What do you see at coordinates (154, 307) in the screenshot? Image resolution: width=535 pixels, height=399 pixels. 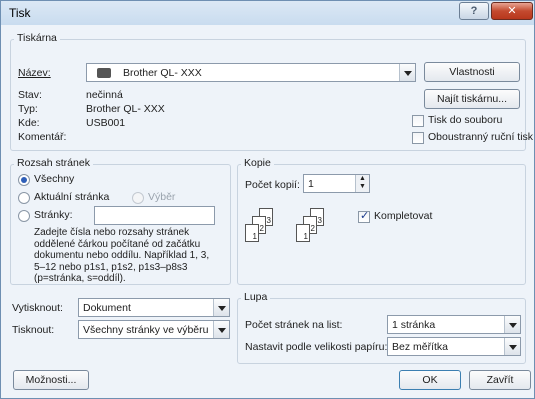 I see `print-what-select: Dokument` at bounding box center [154, 307].